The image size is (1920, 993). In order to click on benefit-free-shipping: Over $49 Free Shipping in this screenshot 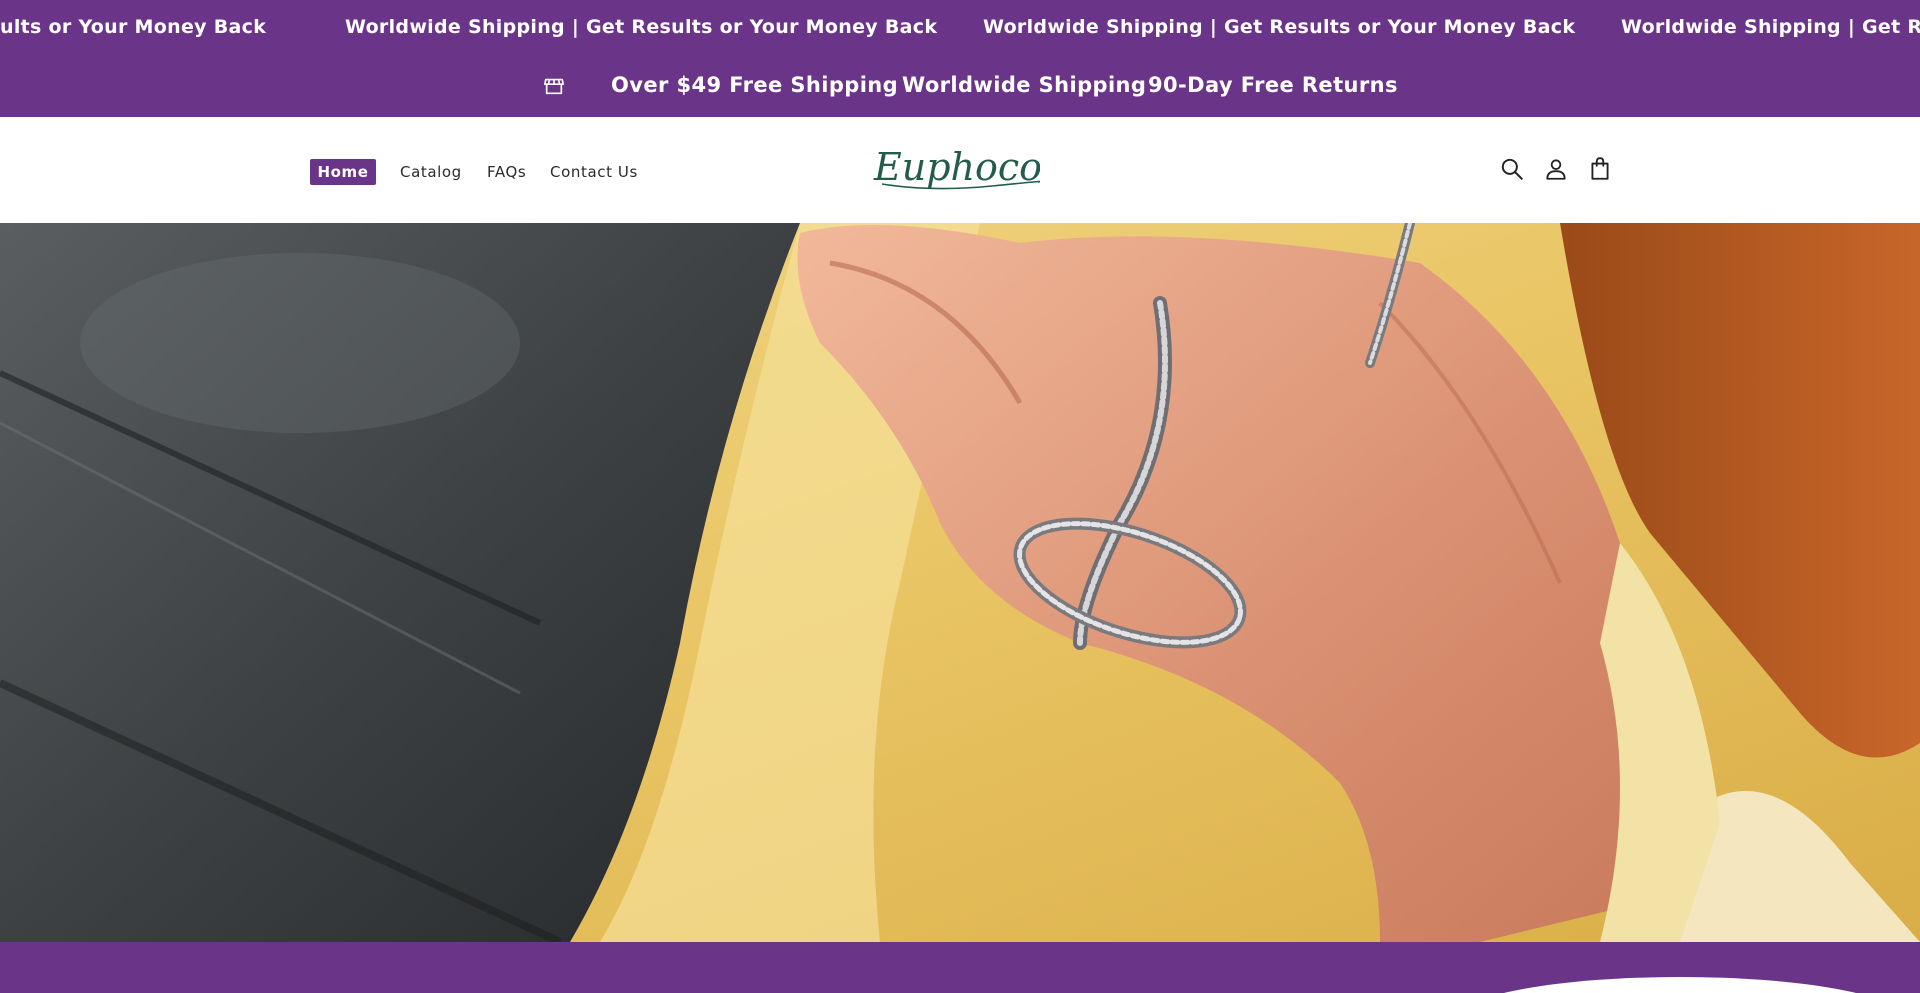, I will do `click(755, 85)`.